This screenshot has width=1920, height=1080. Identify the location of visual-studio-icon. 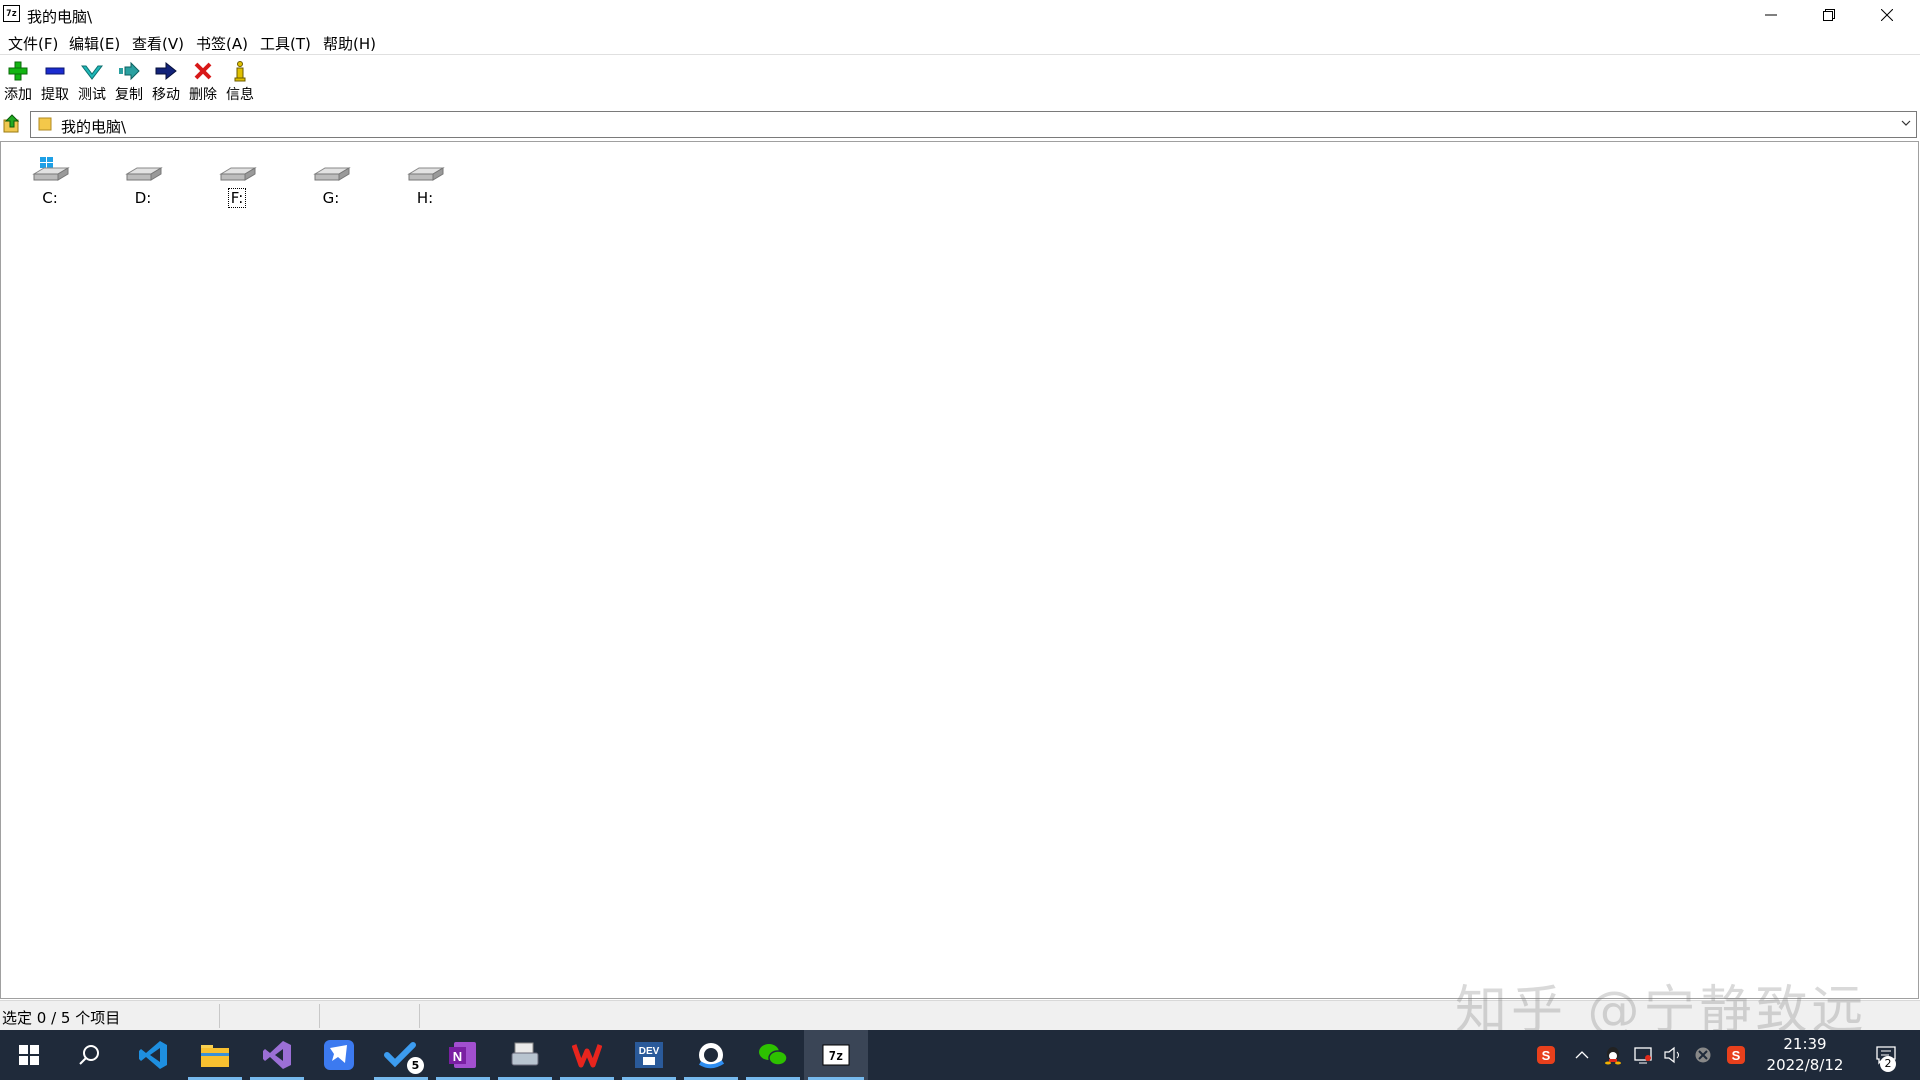
(277, 1055).